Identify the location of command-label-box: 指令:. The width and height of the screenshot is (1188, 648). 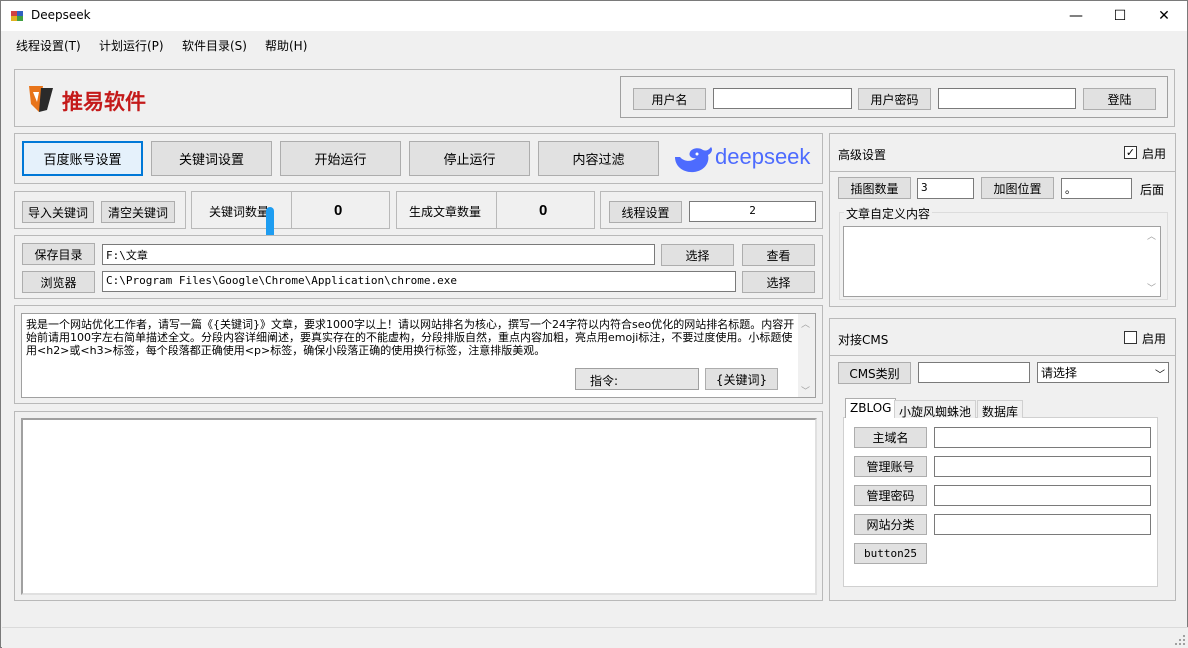
(637, 379).